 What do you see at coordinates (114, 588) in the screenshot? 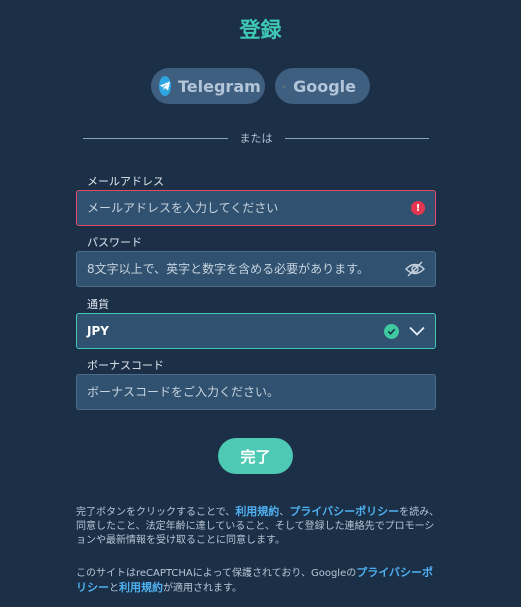
I see `recaptcha-text-2: と` at bounding box center [114, 588].